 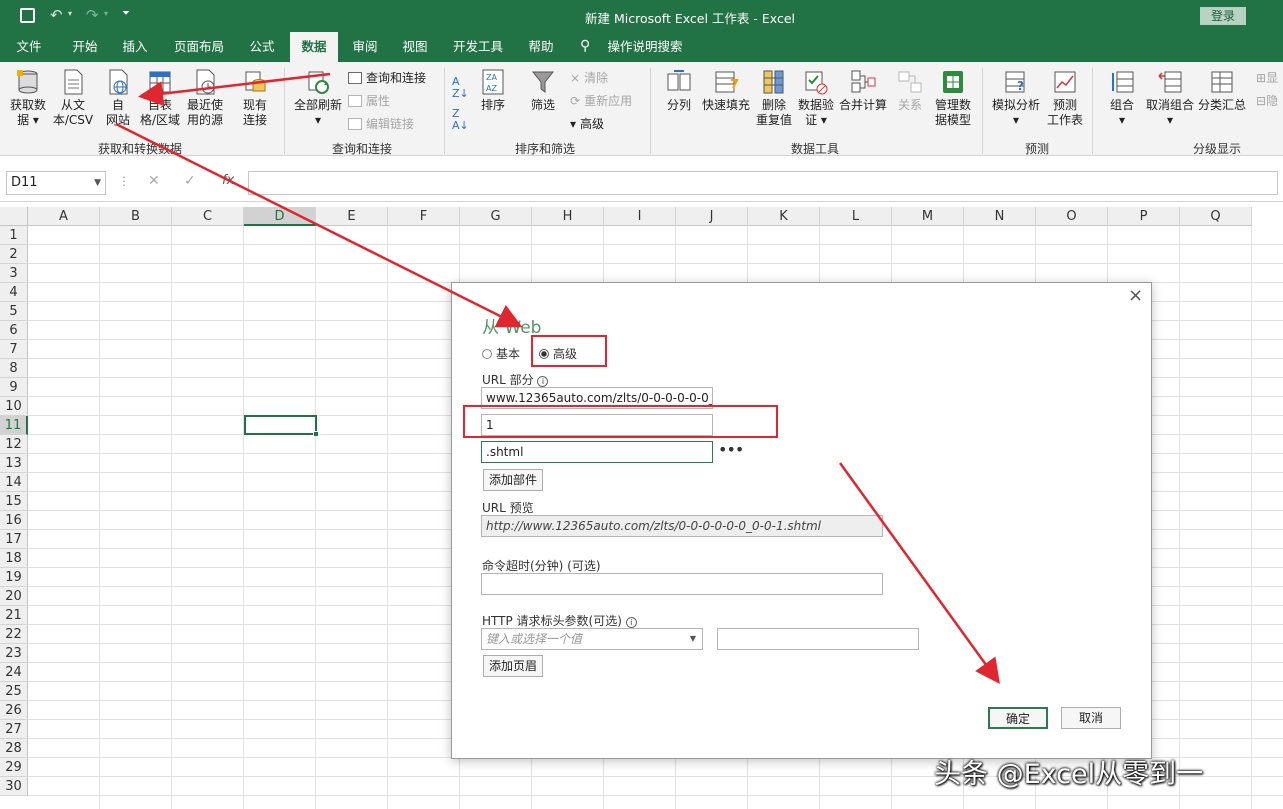 What do you see at coordinates (1170, 98) in the screenshot?
I see `ungroup-button: 取消组合 ▾` at bounding box center [1170, 98].